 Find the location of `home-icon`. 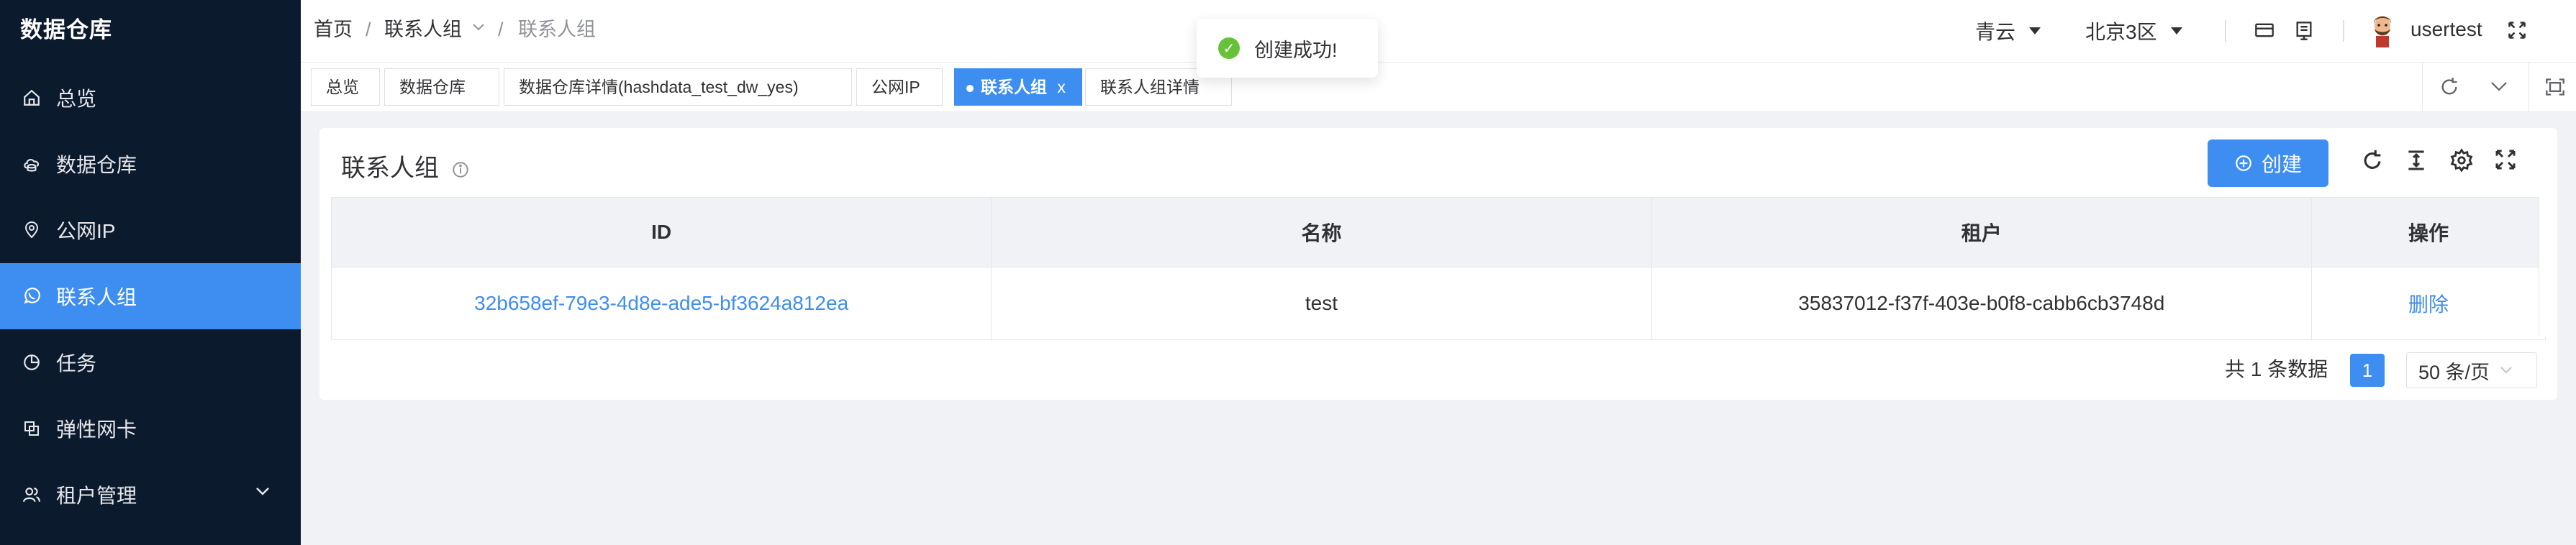

home-icon is located at coordinates (32, 98).